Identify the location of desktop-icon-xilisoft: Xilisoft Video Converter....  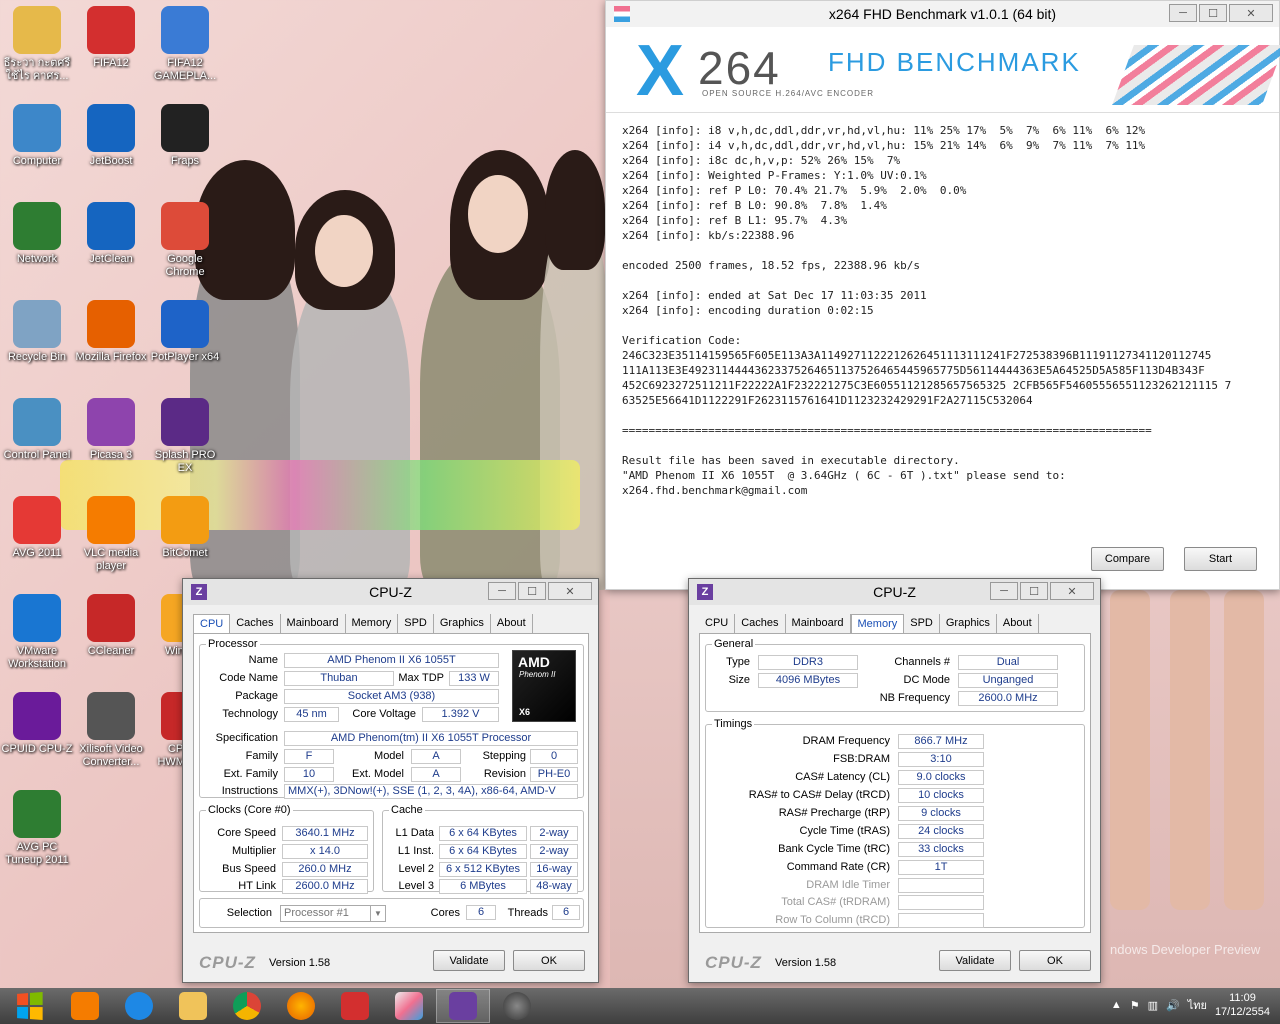
(111, 730).